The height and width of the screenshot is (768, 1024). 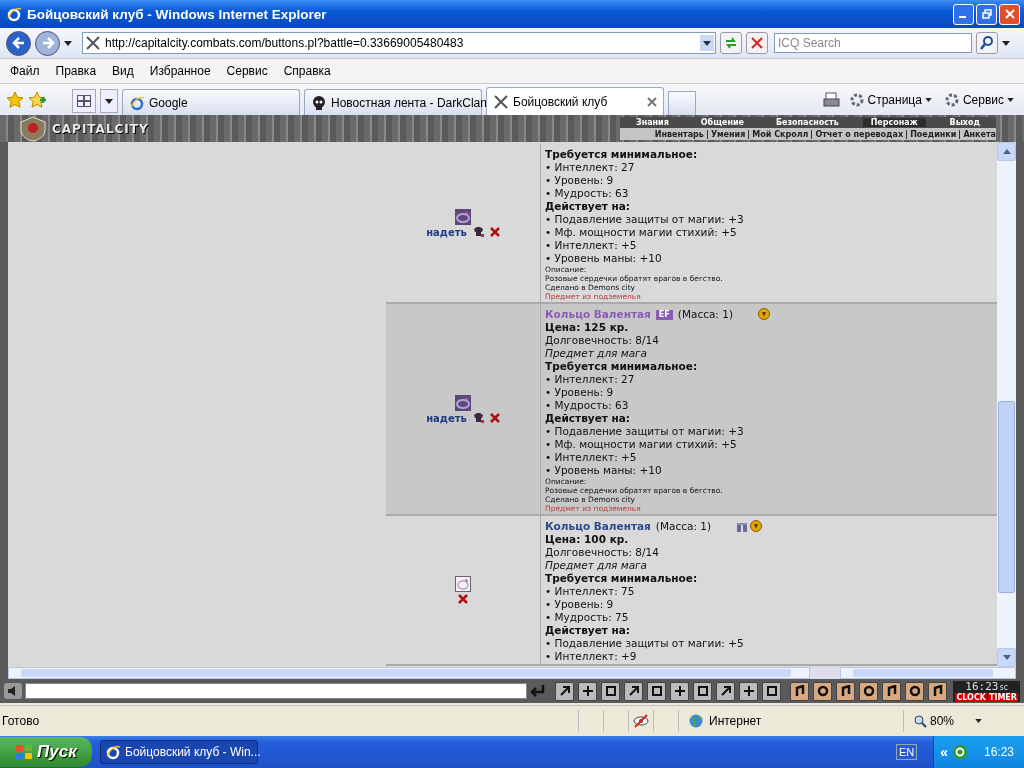 I want to click on privacy-eye-icon, so click(x=641, y=721).